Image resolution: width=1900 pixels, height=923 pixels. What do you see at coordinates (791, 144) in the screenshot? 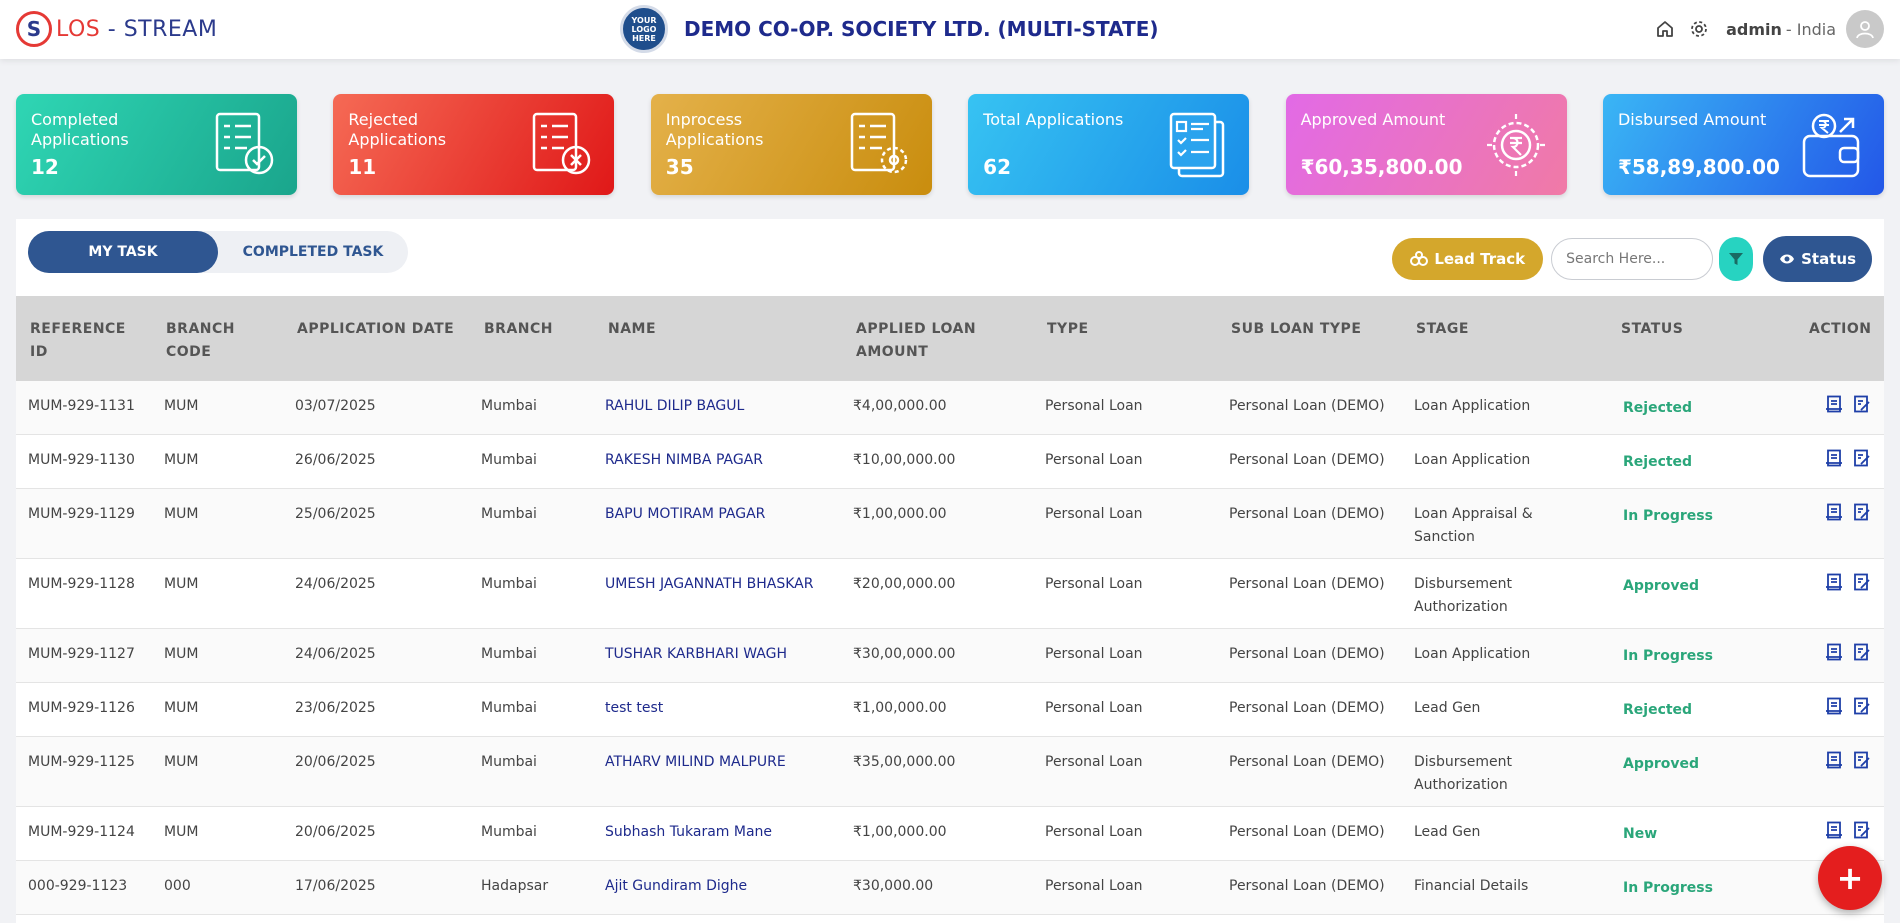
I see `card-inprocess-applications: Inprocess Applications 35` at bounding box center [791, 144].